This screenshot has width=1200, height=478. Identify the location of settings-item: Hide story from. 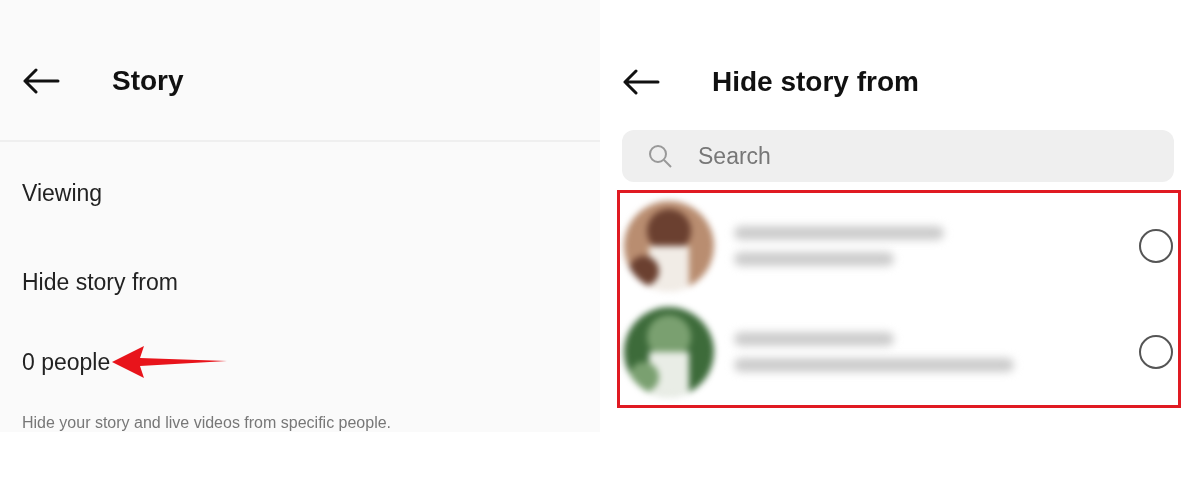
(311, 282).